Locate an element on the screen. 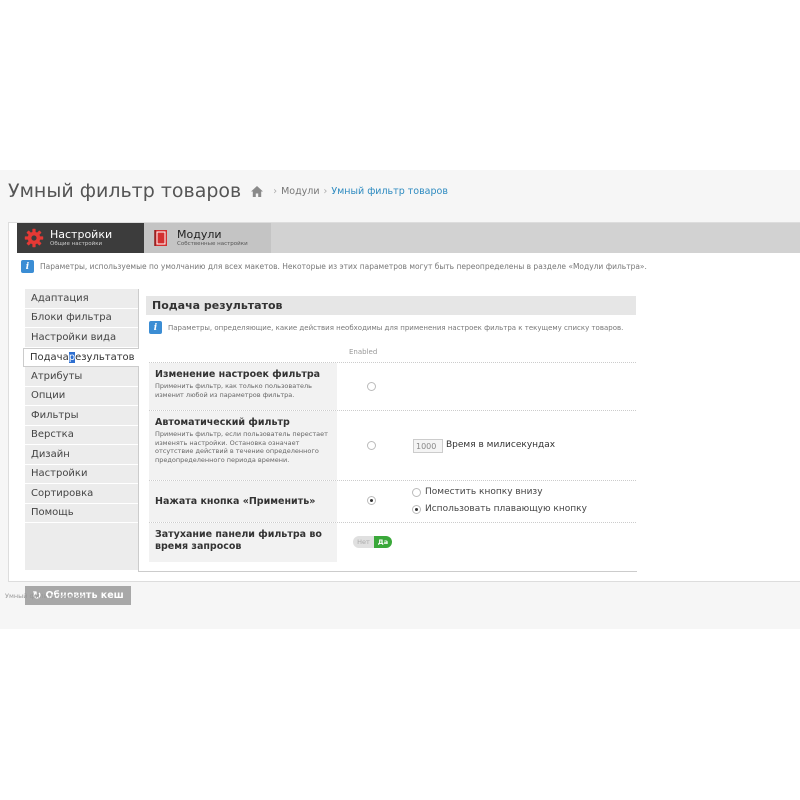  tab-modules-text: Модули Собственные настройки is located at coordinates (212, 238).